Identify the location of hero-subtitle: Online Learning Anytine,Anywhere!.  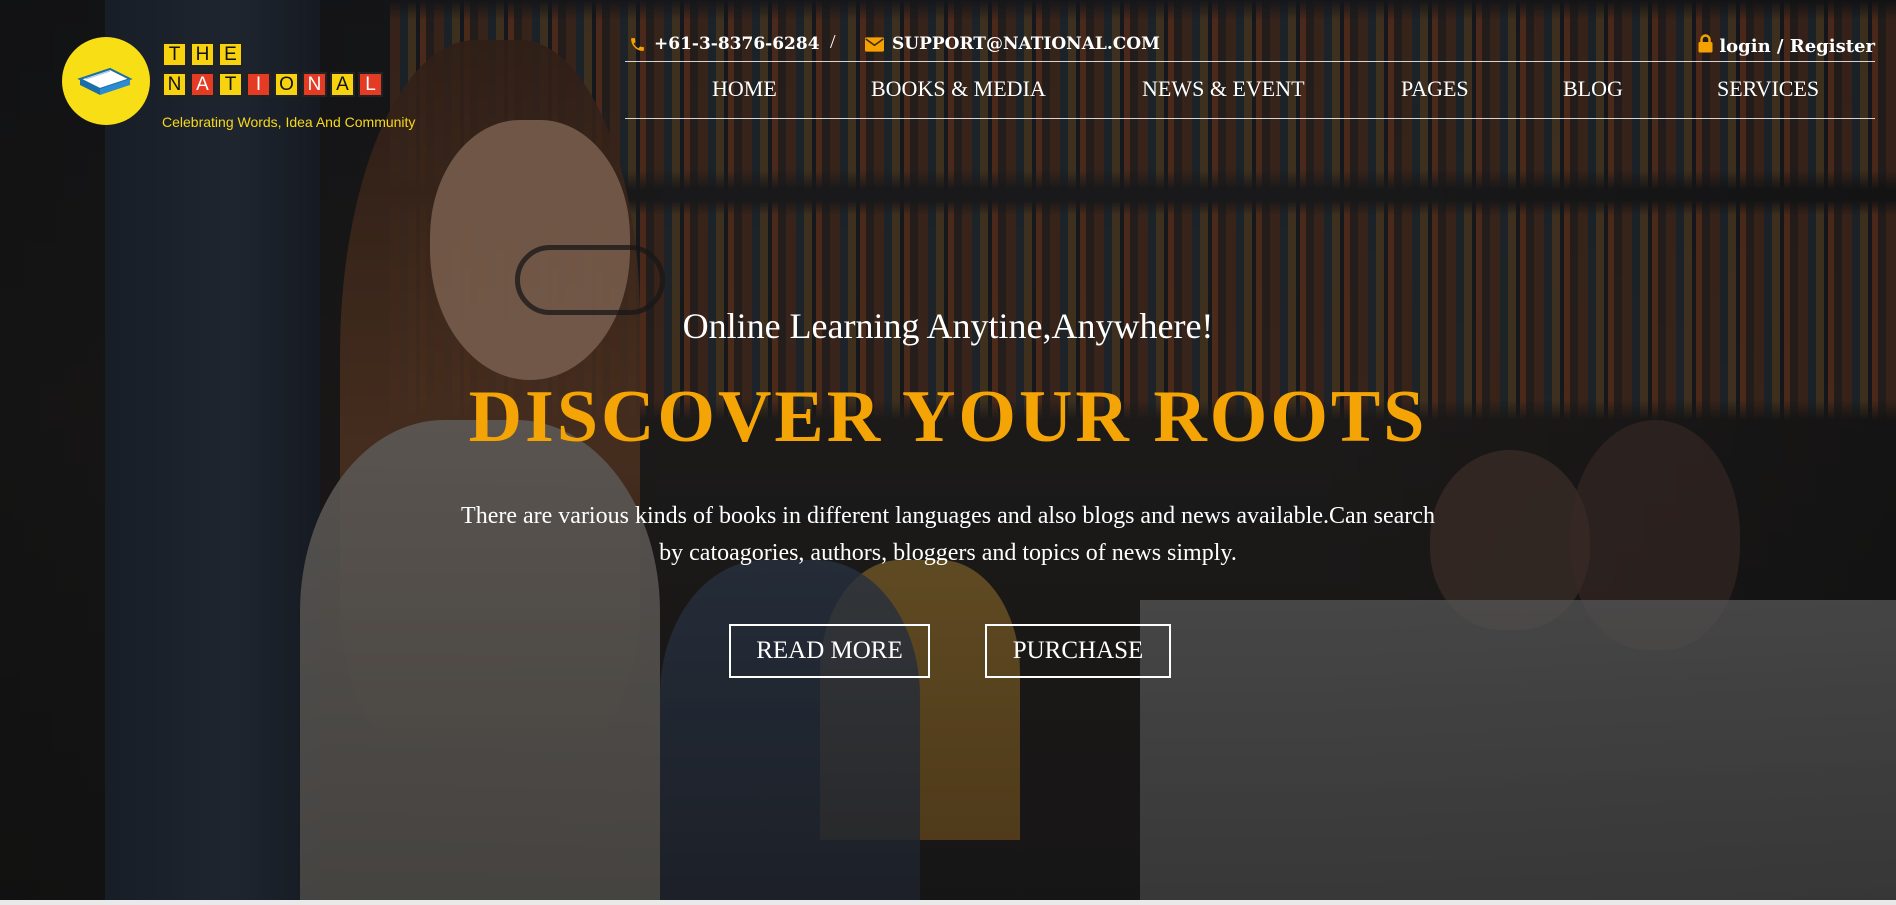
(948, 326).